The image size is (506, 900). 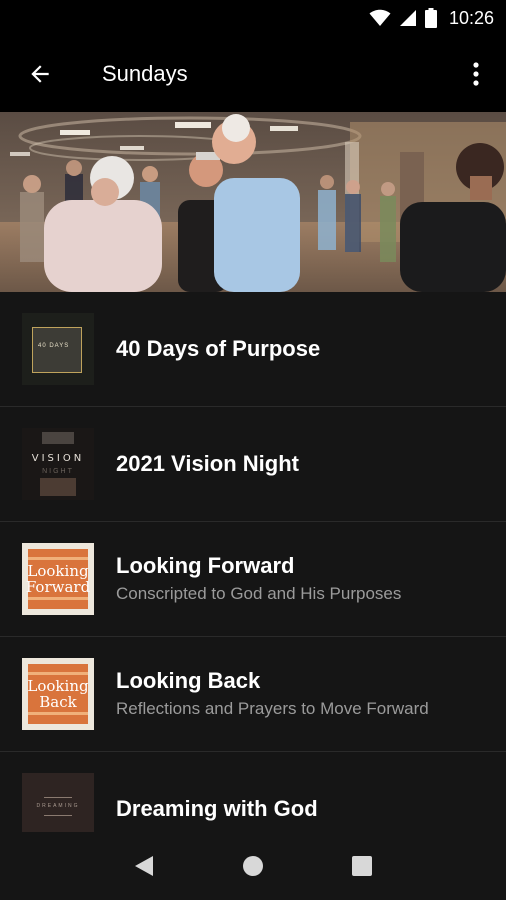 I want to click on signal-icon, so click(x=407, y=18).